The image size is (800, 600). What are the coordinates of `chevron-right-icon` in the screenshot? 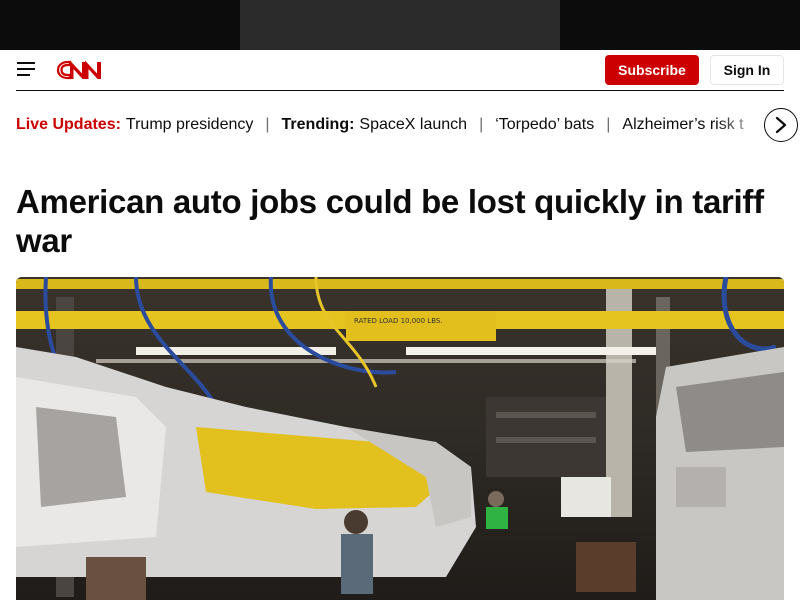 It's located at (781, 125).